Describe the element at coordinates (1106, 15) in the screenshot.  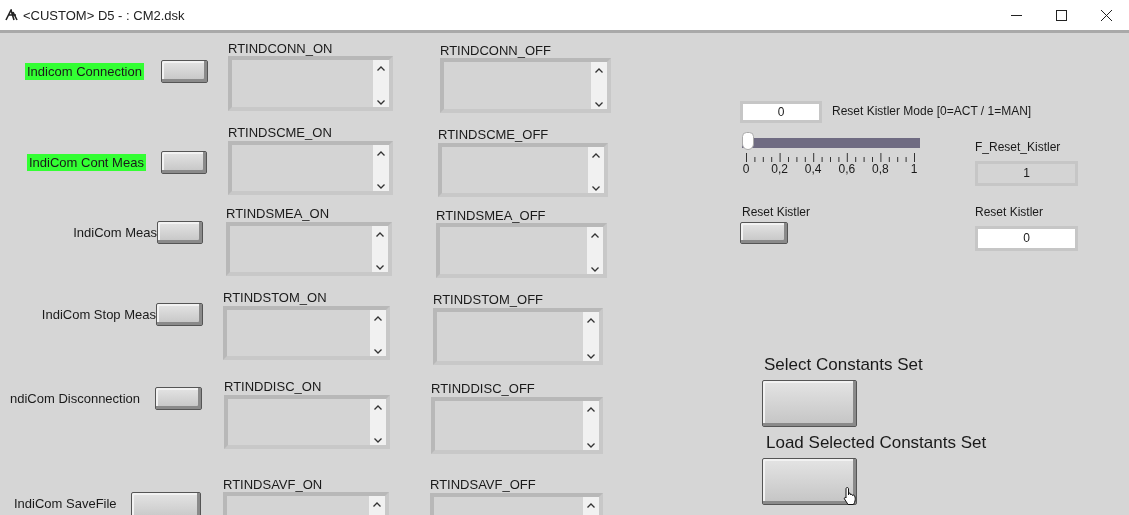
I see `close-icon` at that location.